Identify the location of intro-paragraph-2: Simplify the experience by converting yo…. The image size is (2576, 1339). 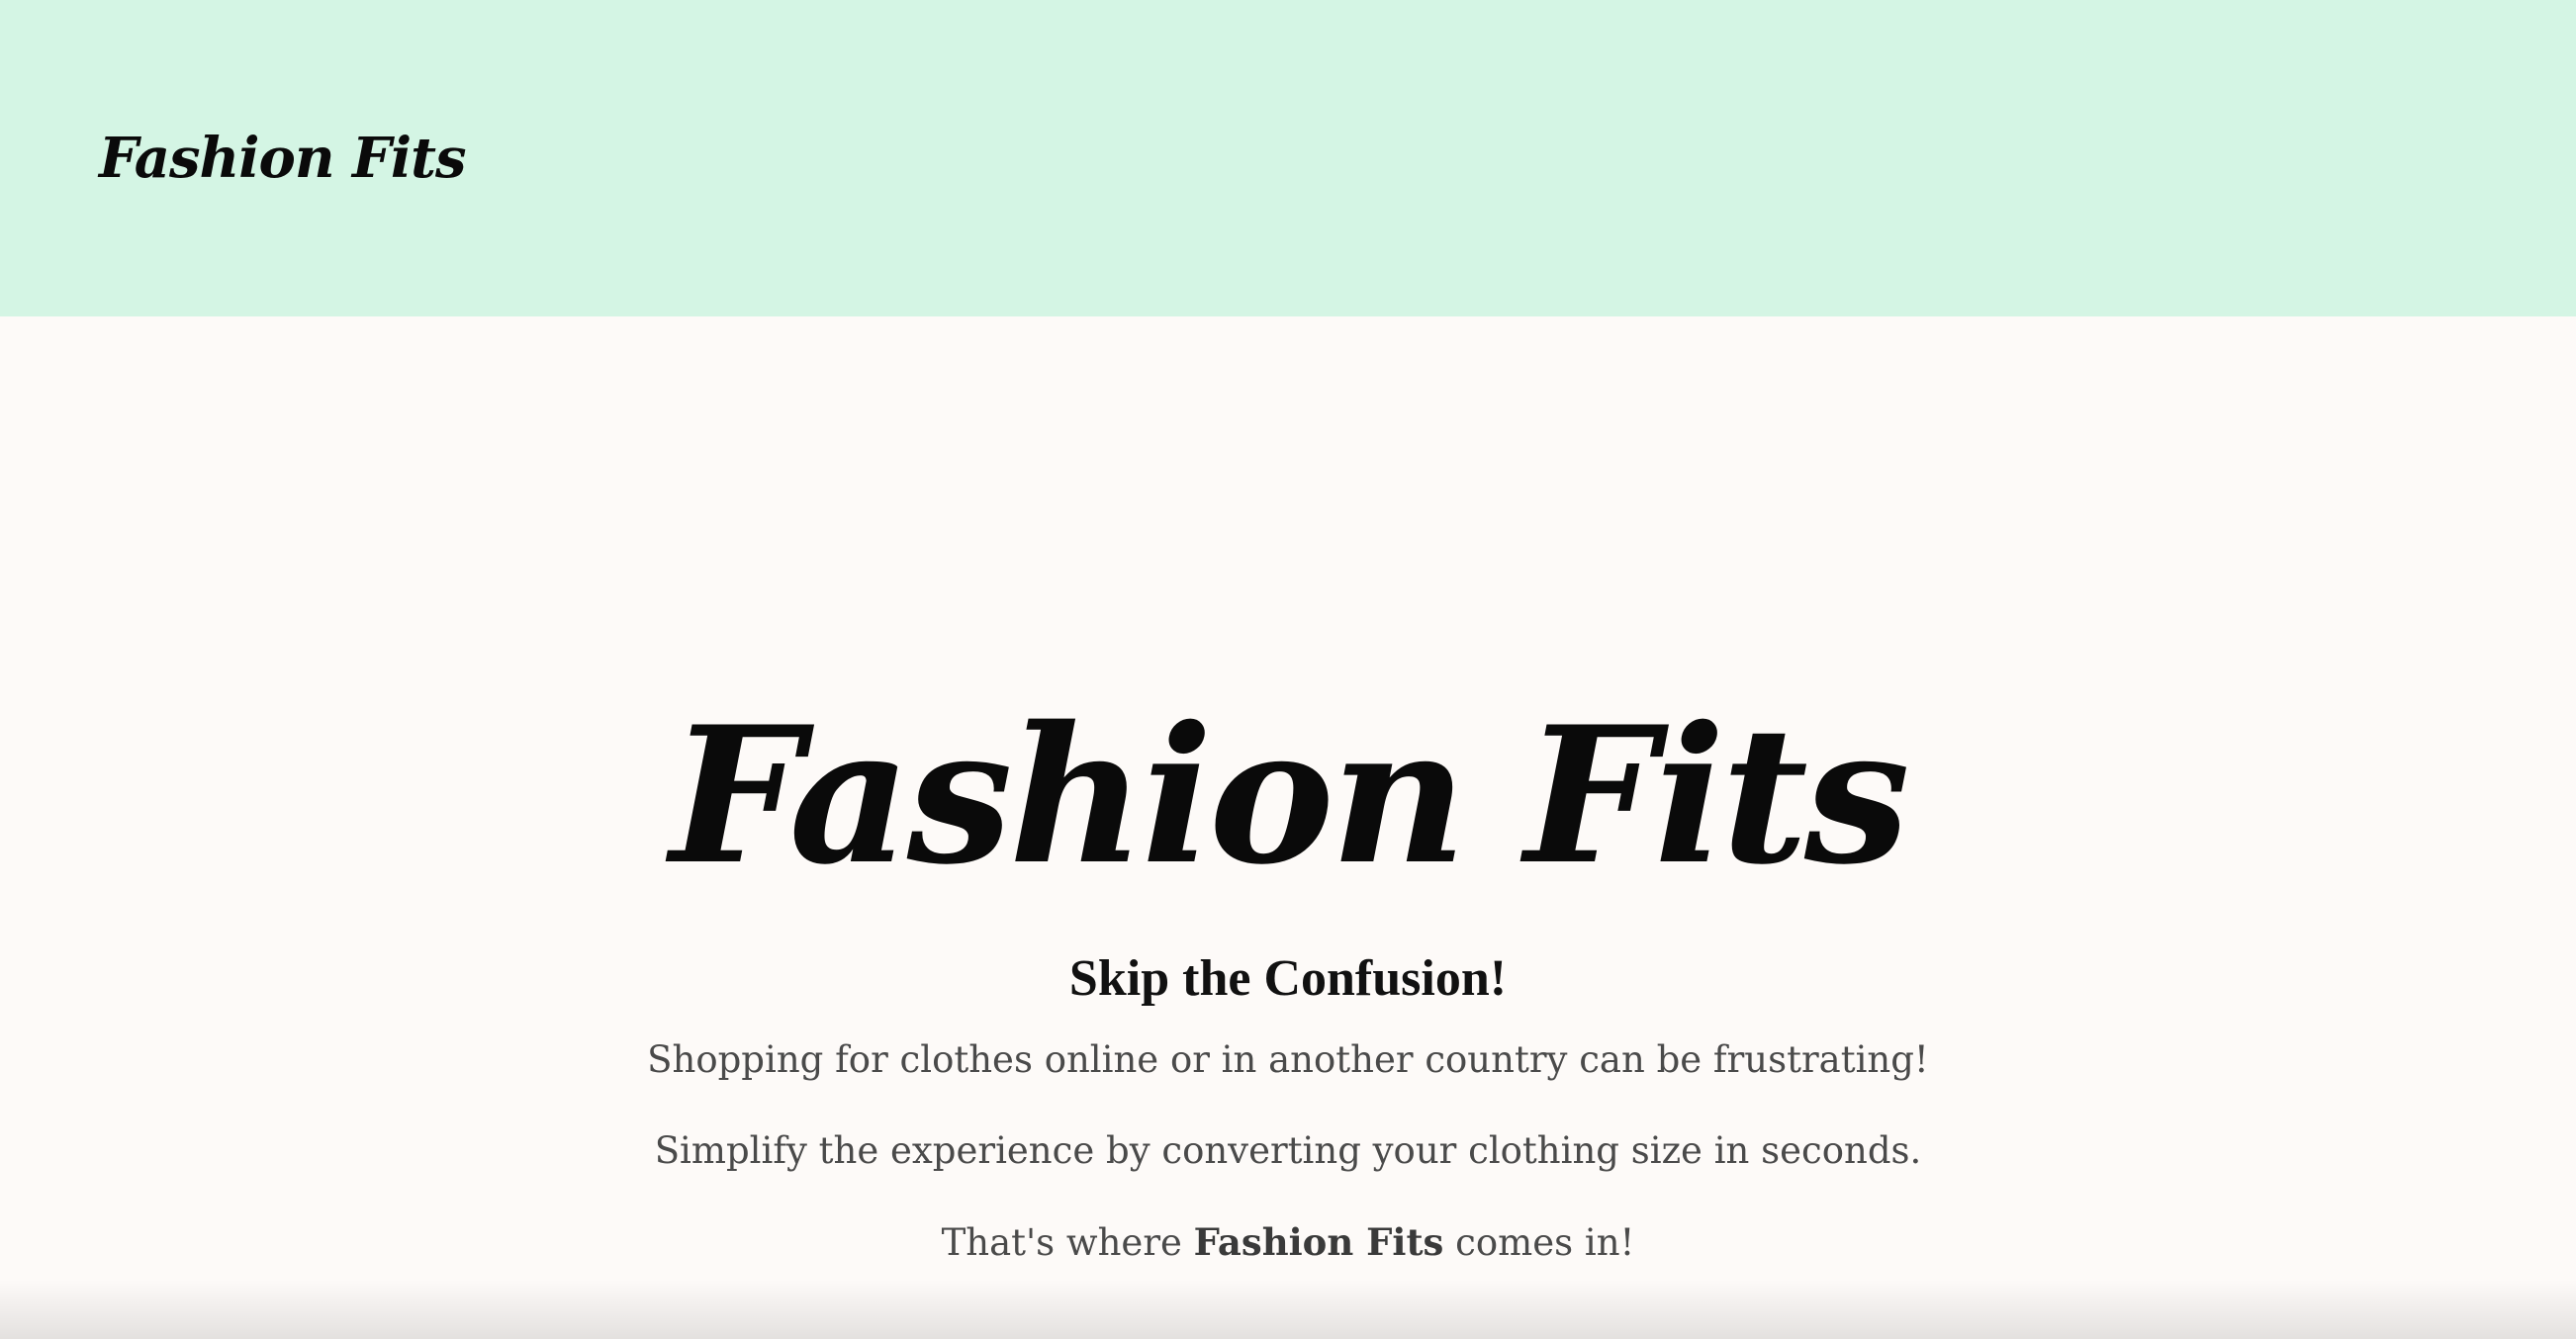
(1288, 1150).